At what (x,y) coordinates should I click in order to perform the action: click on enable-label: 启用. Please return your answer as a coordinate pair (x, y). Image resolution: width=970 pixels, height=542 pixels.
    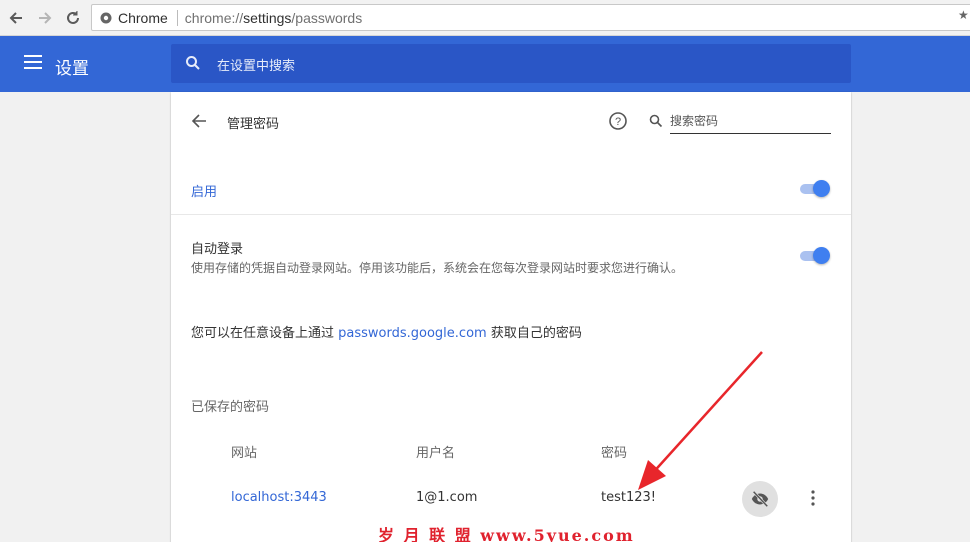
    Looking at the image, I should click on (204, 192).